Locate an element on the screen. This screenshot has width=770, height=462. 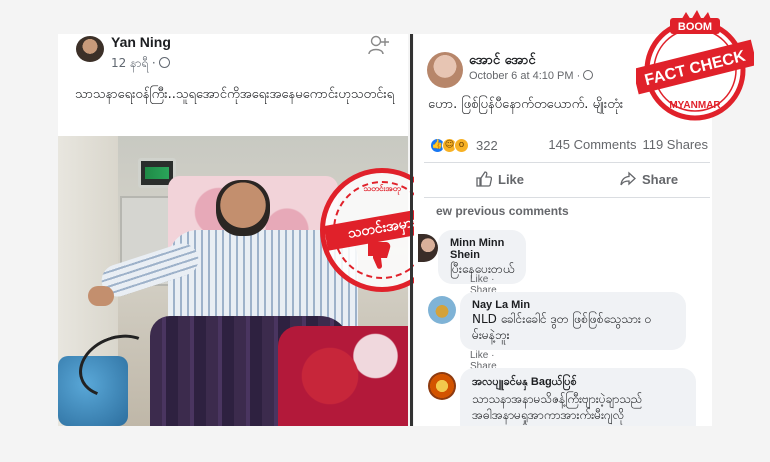
patient-head is located at coordinates (243, 208).